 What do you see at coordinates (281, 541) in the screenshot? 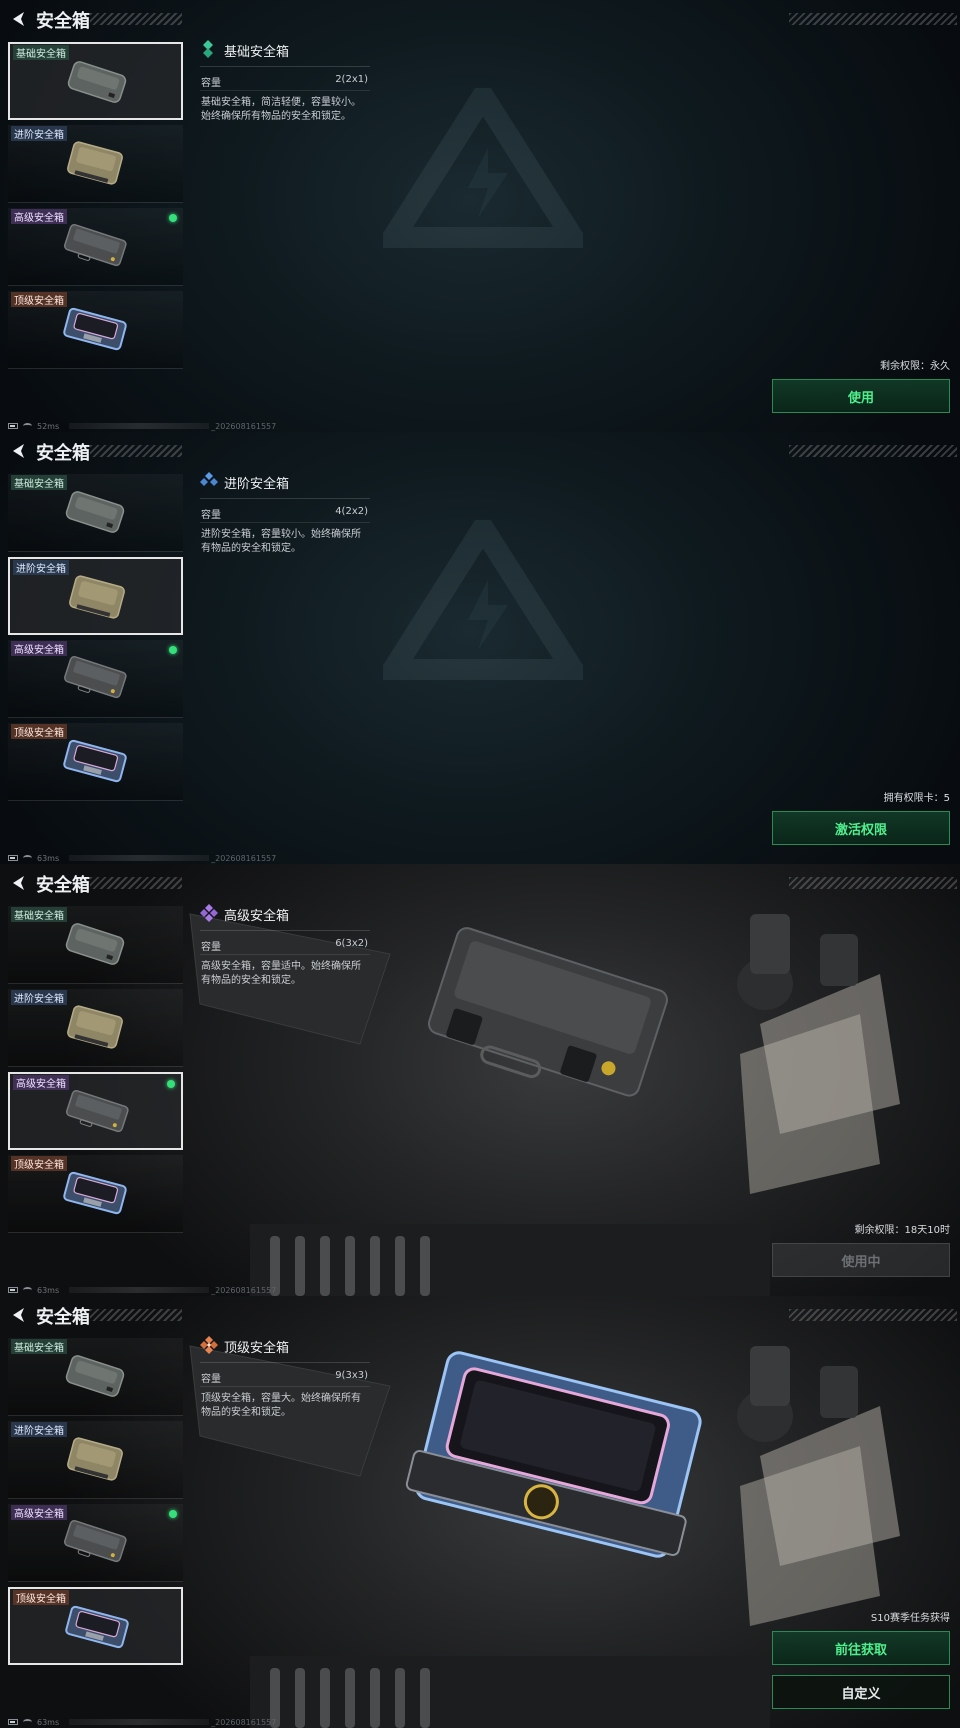
I see `safebox-description: 进阶安全箱，容量较小。始终确保所有物品的安全和锁定。` at bounding box center [281, 541].